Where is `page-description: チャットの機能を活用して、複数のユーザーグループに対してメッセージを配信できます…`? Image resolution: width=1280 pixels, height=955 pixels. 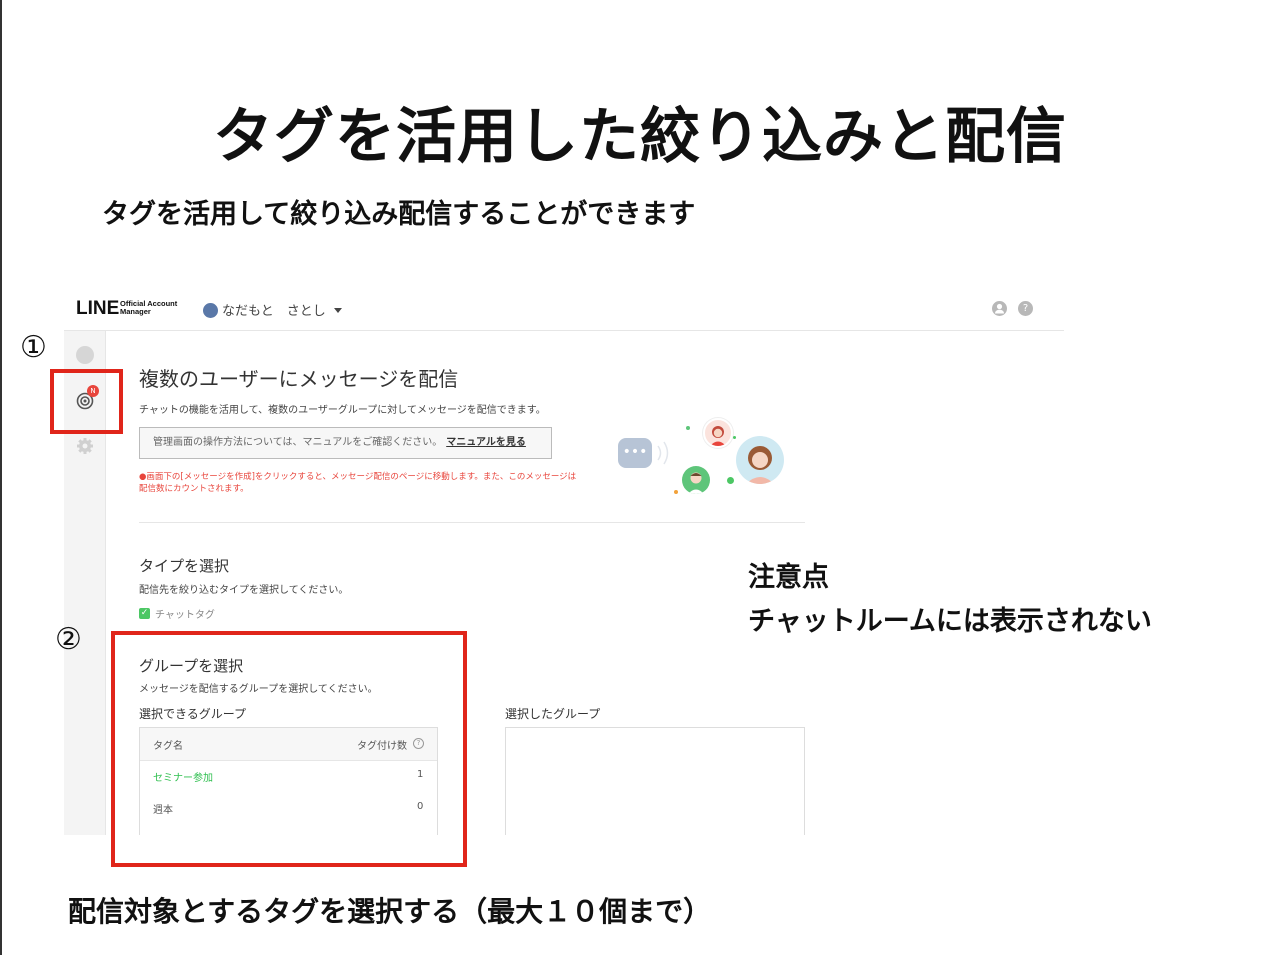
page-description: チャットの機能を活用して、複数のユーザーグループに対してメッセージを配信できます… is located at coordinates (342, 410).